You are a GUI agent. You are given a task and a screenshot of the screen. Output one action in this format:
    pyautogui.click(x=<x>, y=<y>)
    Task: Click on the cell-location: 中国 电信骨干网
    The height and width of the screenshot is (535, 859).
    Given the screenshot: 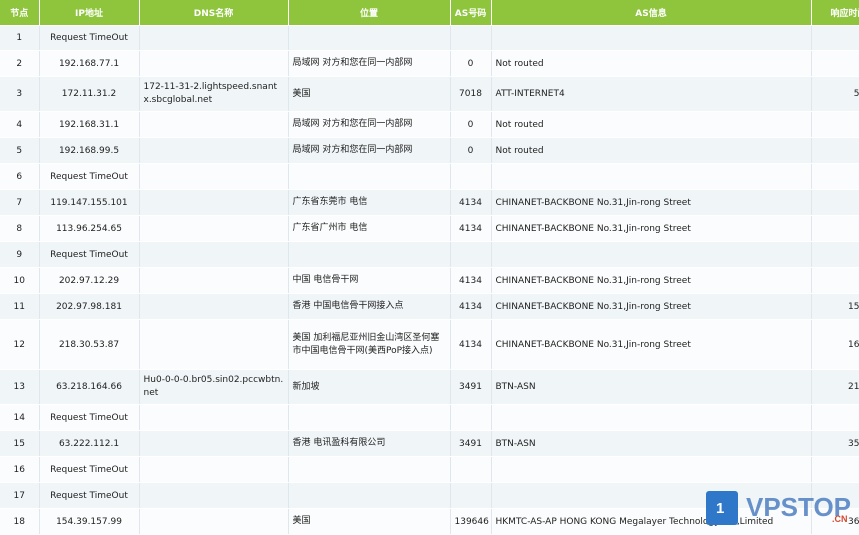 What is the action you would take?
    pyautogui.click(x=369, y=280)
    